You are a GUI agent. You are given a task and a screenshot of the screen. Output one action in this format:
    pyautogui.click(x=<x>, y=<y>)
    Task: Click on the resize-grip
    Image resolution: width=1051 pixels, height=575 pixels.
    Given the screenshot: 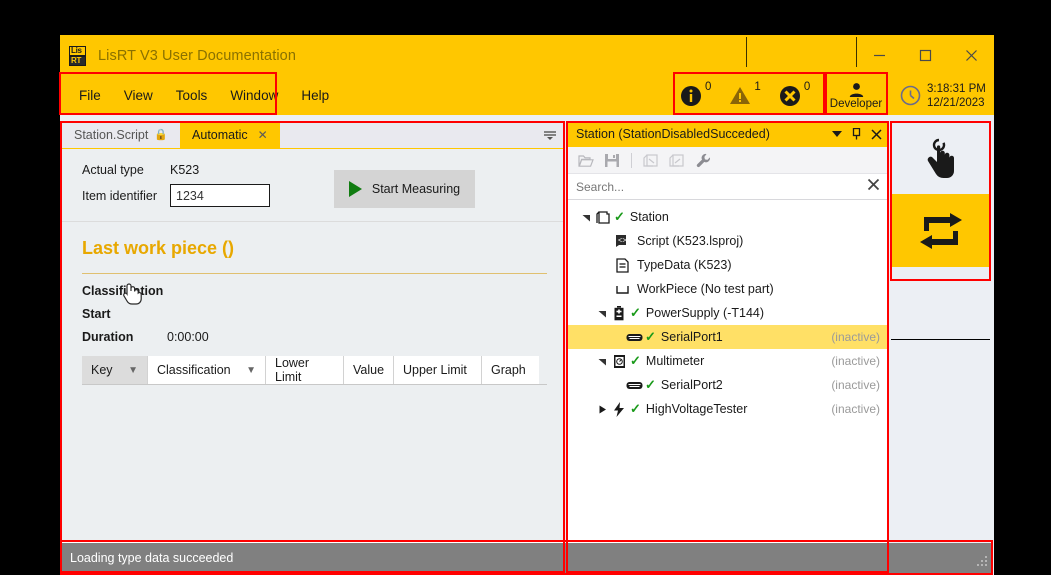 What is the action you would take?
    pyautogui.click(x=982, y=562)
    